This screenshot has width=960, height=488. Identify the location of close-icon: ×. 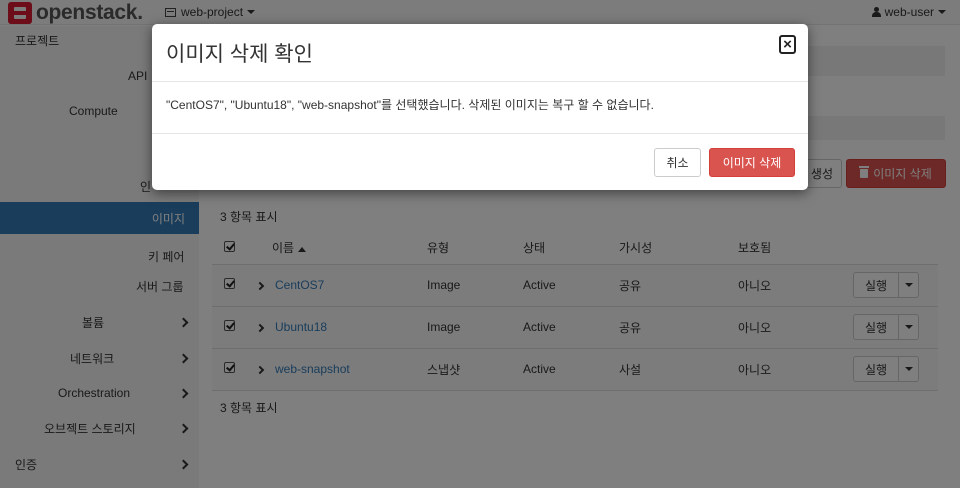
(787, 44).